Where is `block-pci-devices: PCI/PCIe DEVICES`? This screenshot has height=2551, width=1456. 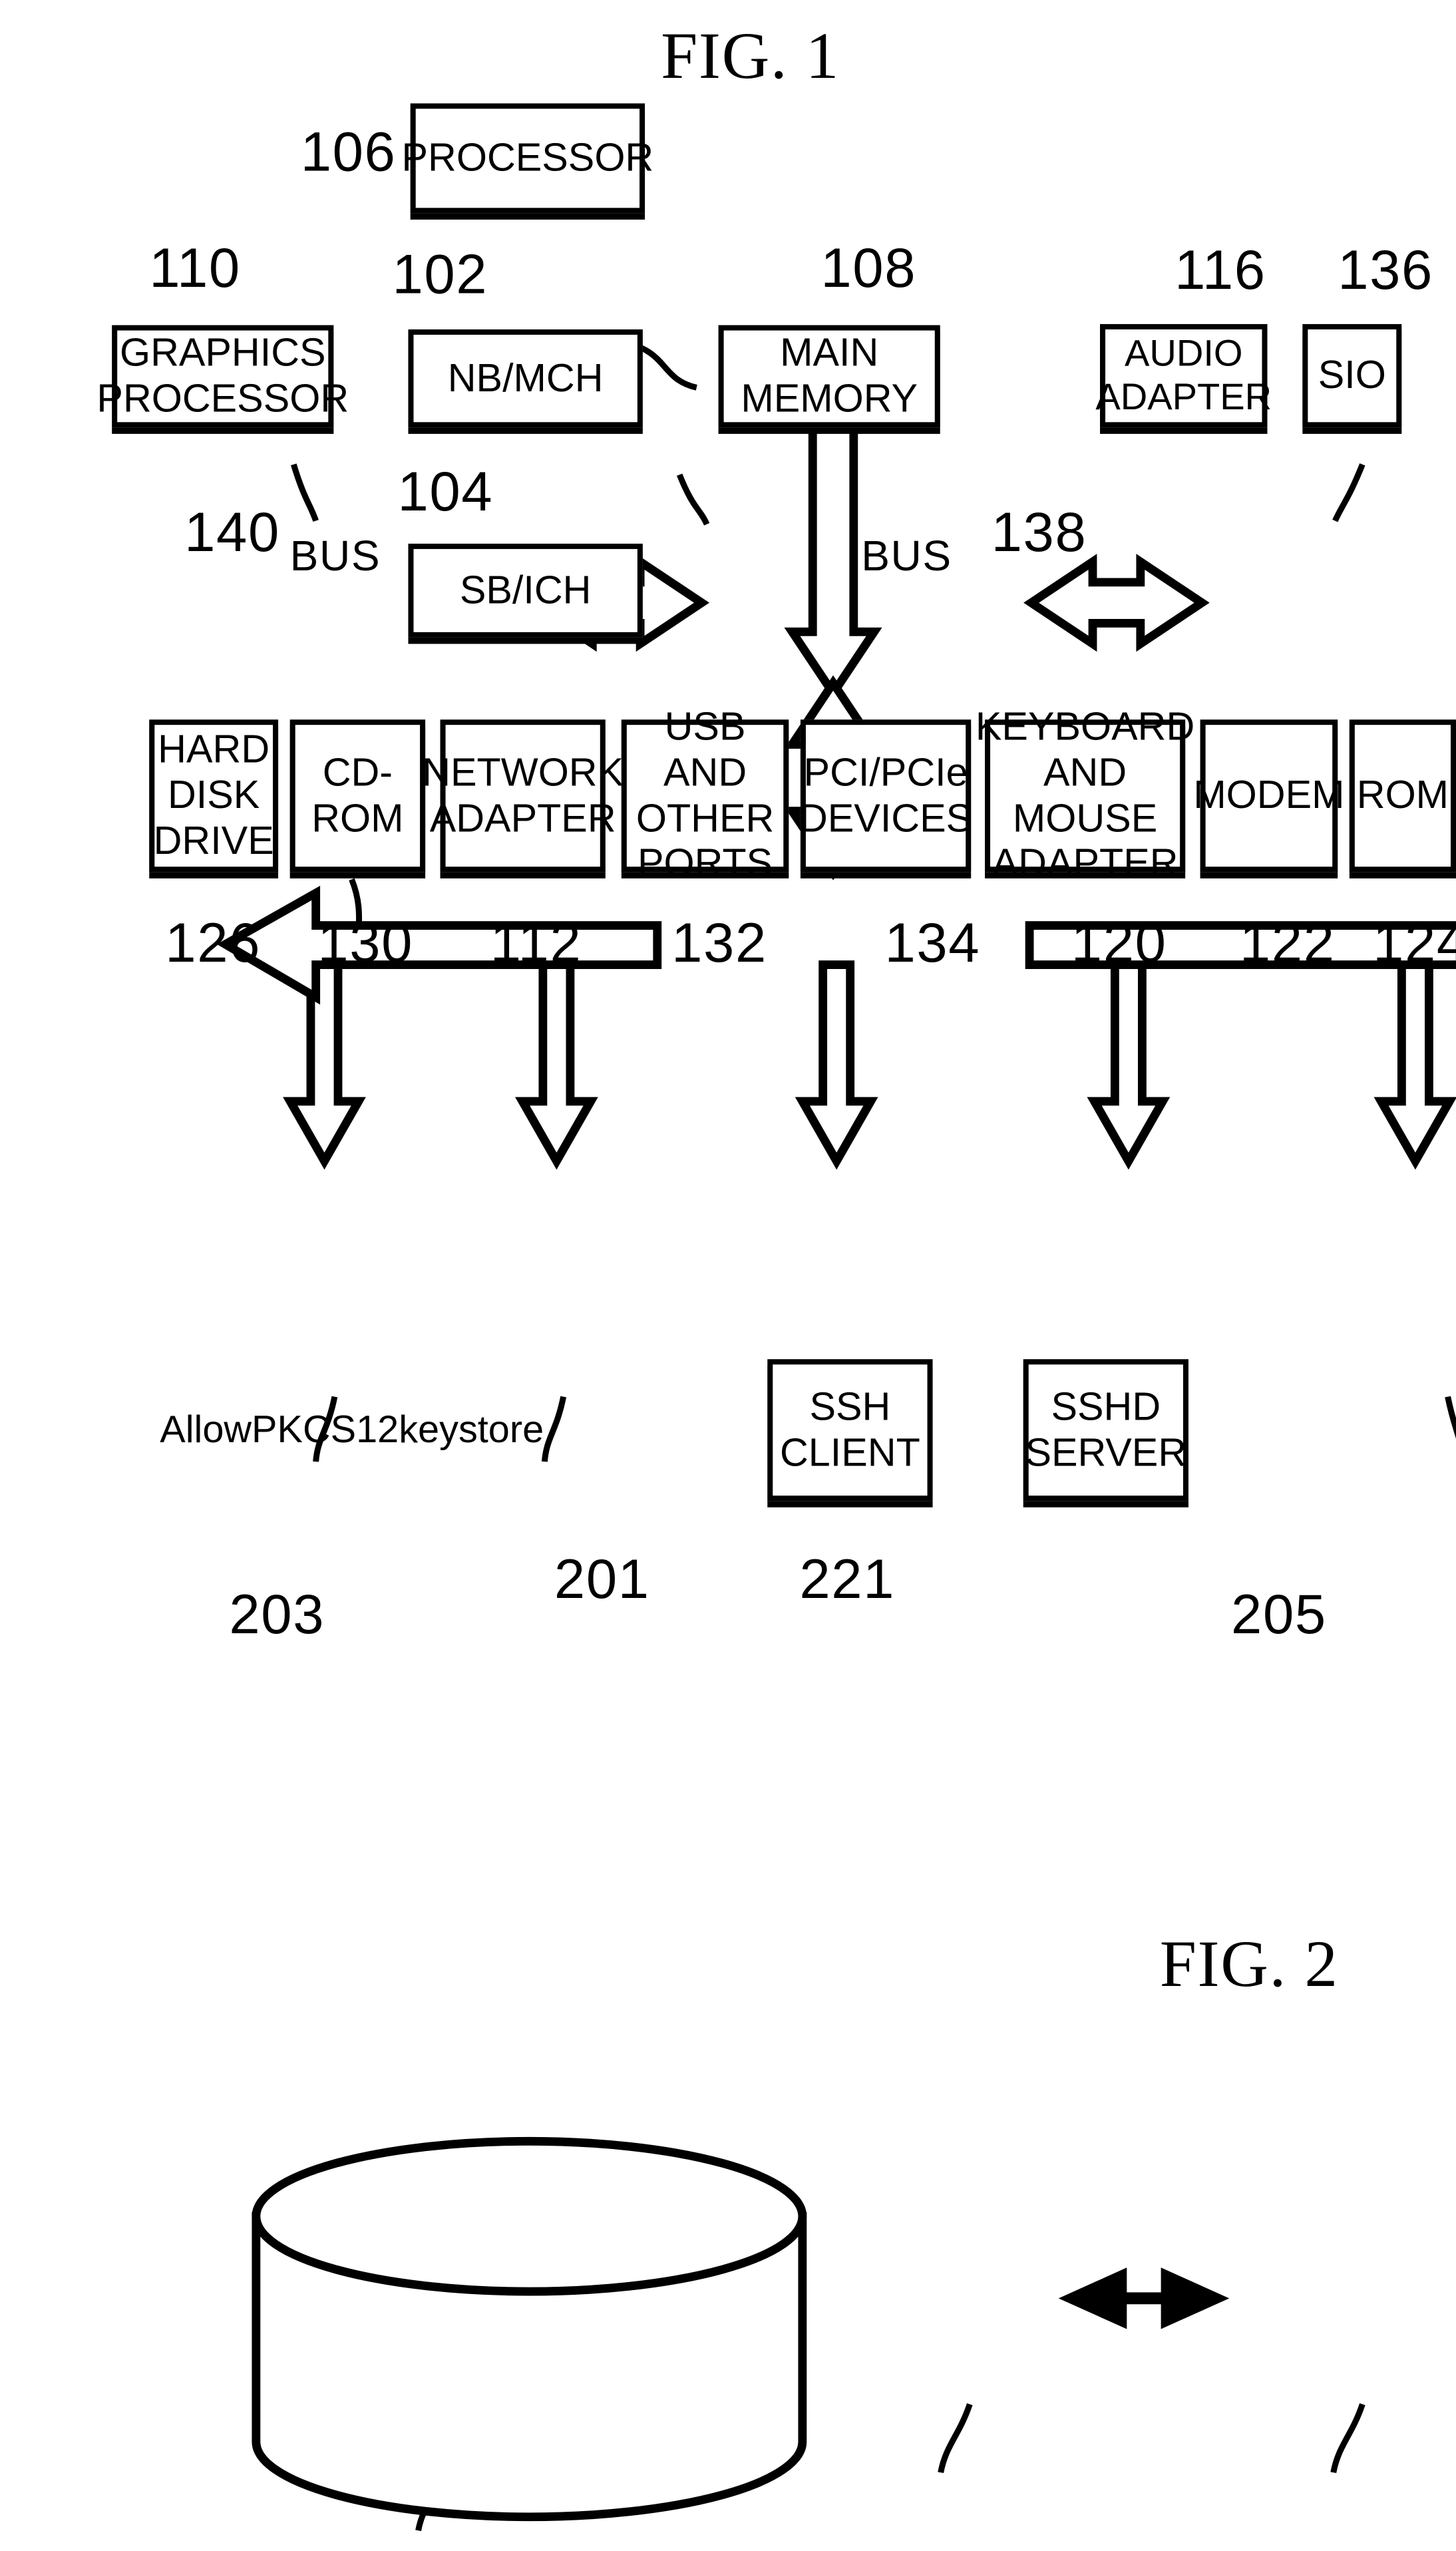
block-pci-devices: PCI/PCIe DEVICES is located at coordinates (886, 796).